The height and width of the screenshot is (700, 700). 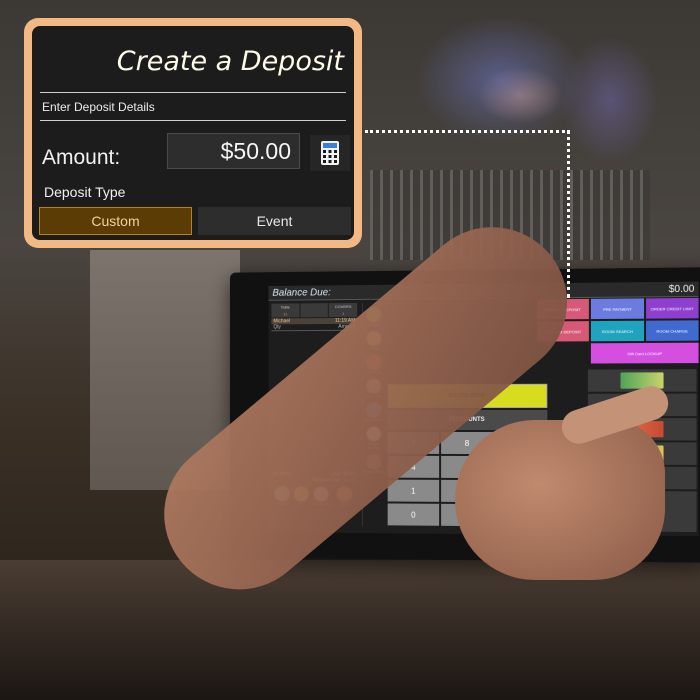 I want to click on calculator-button, so click(x=330, y=153).